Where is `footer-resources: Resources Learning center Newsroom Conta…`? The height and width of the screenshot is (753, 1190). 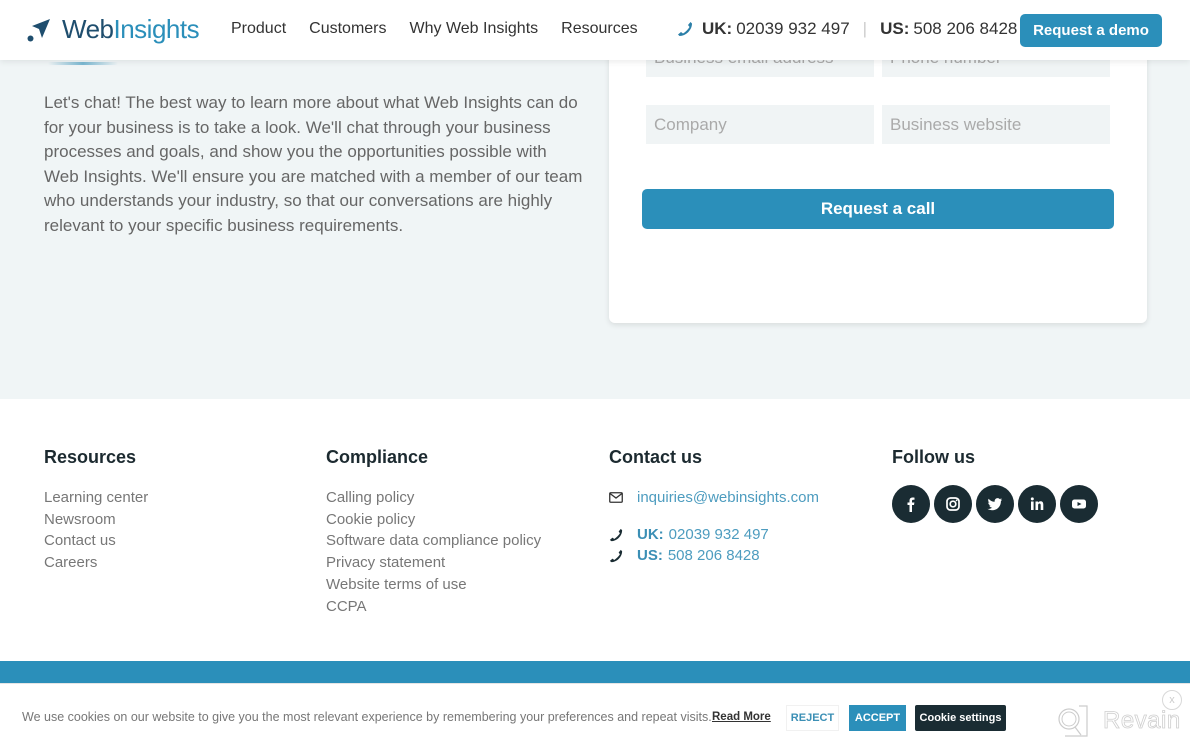
footer-resources: Resources Learning center Newsroom Conta… is located at coordinates (96, 510).